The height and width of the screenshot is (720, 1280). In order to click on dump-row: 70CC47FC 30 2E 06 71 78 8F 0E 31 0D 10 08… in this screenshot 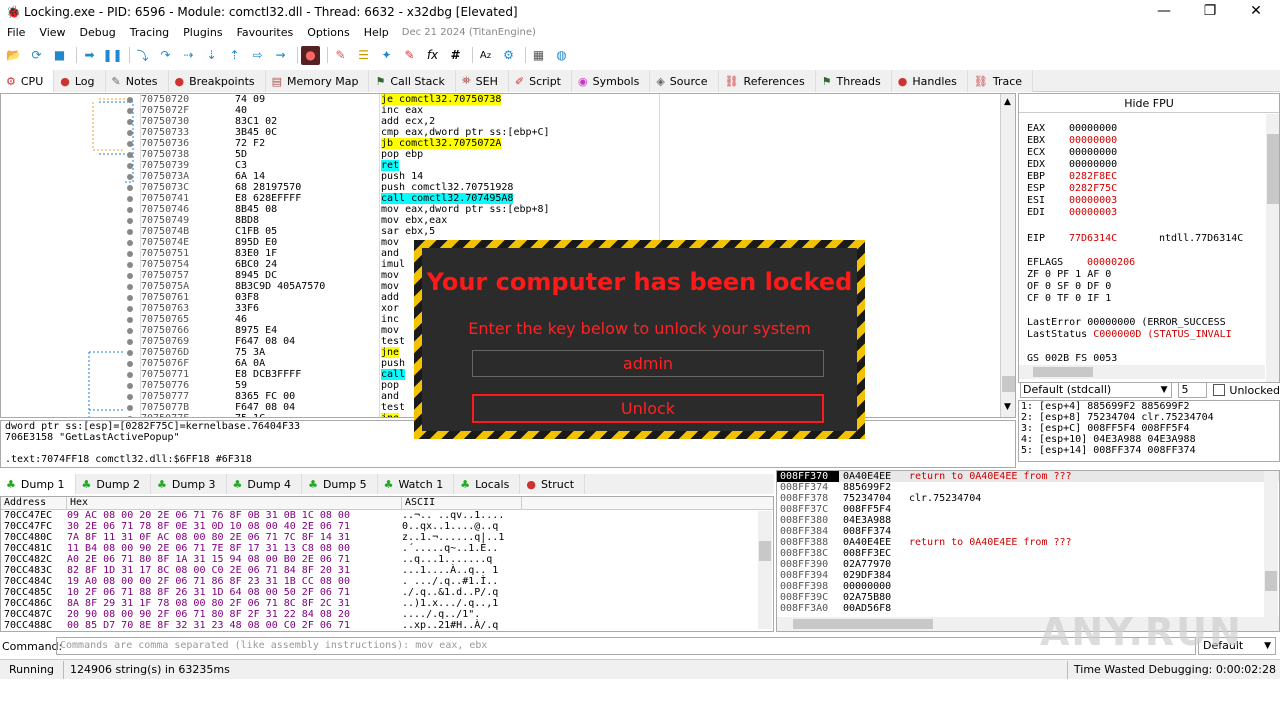, I will do `click(387, 526)`.